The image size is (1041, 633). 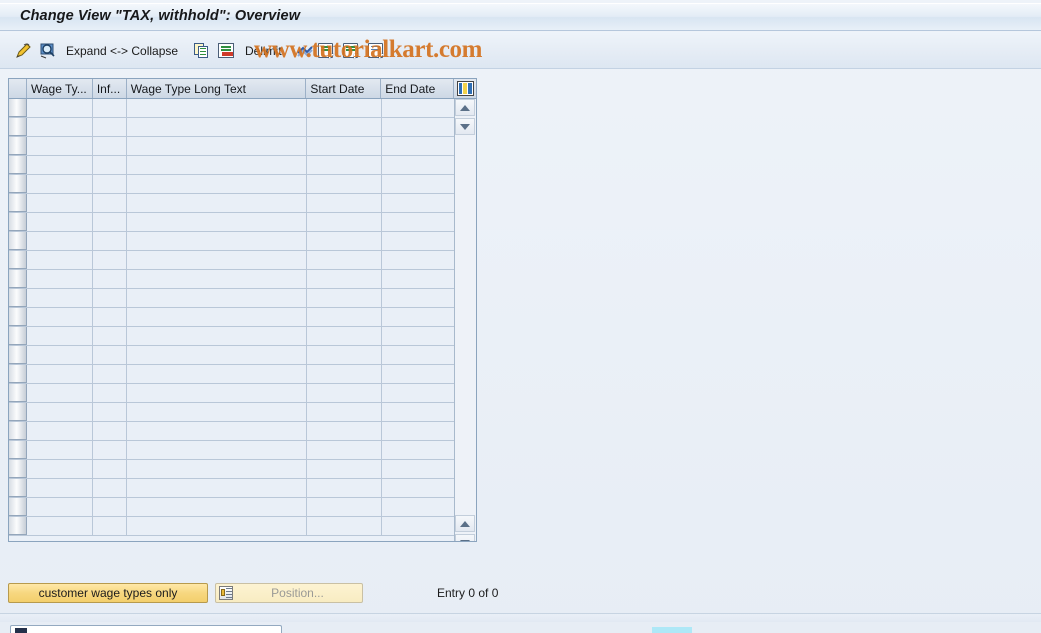 I want to click on status-bar-message-field, so click(x=146, y=629).